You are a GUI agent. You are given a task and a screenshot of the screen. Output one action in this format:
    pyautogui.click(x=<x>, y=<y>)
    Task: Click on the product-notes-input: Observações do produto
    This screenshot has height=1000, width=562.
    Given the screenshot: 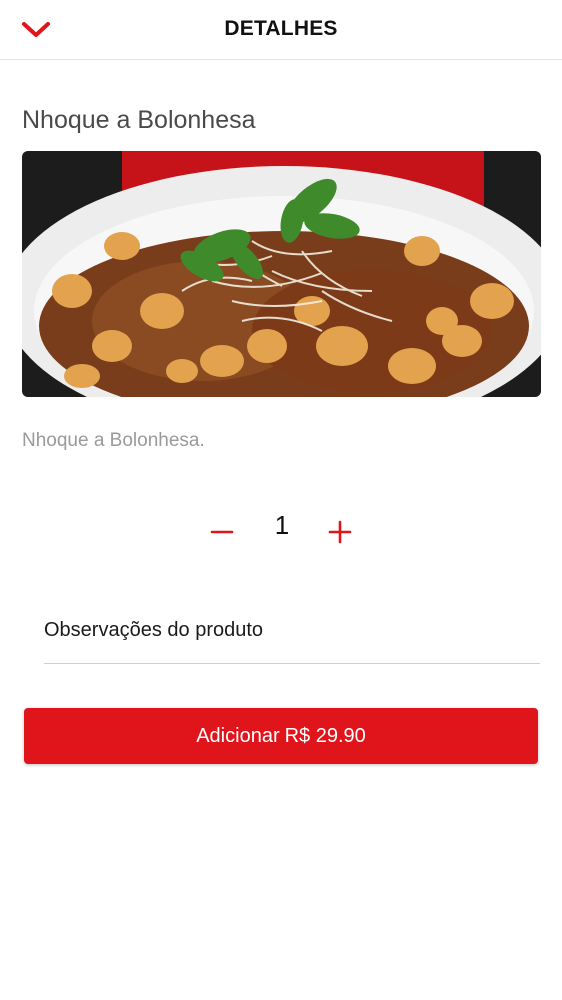 What is the action you would take?
    pyautogui.click(x=292, y=638)
    